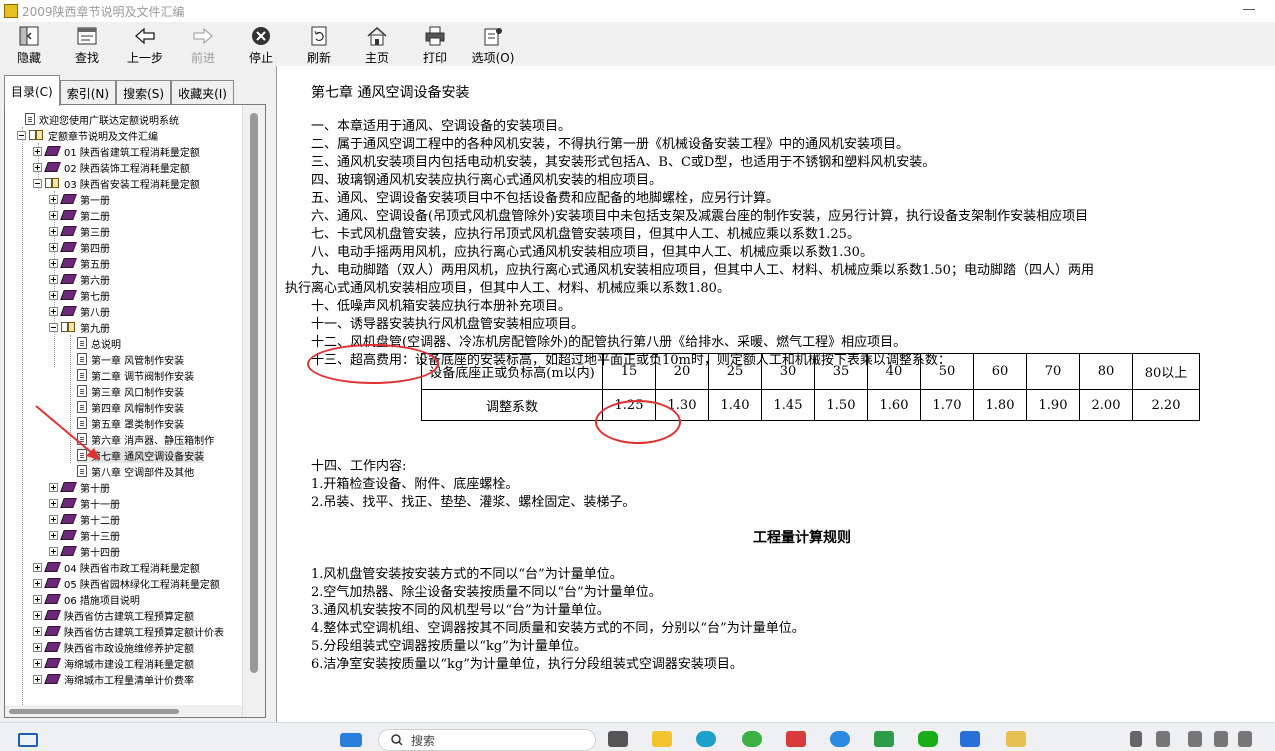  I want to click on minimize-button, so click(1249, 9).